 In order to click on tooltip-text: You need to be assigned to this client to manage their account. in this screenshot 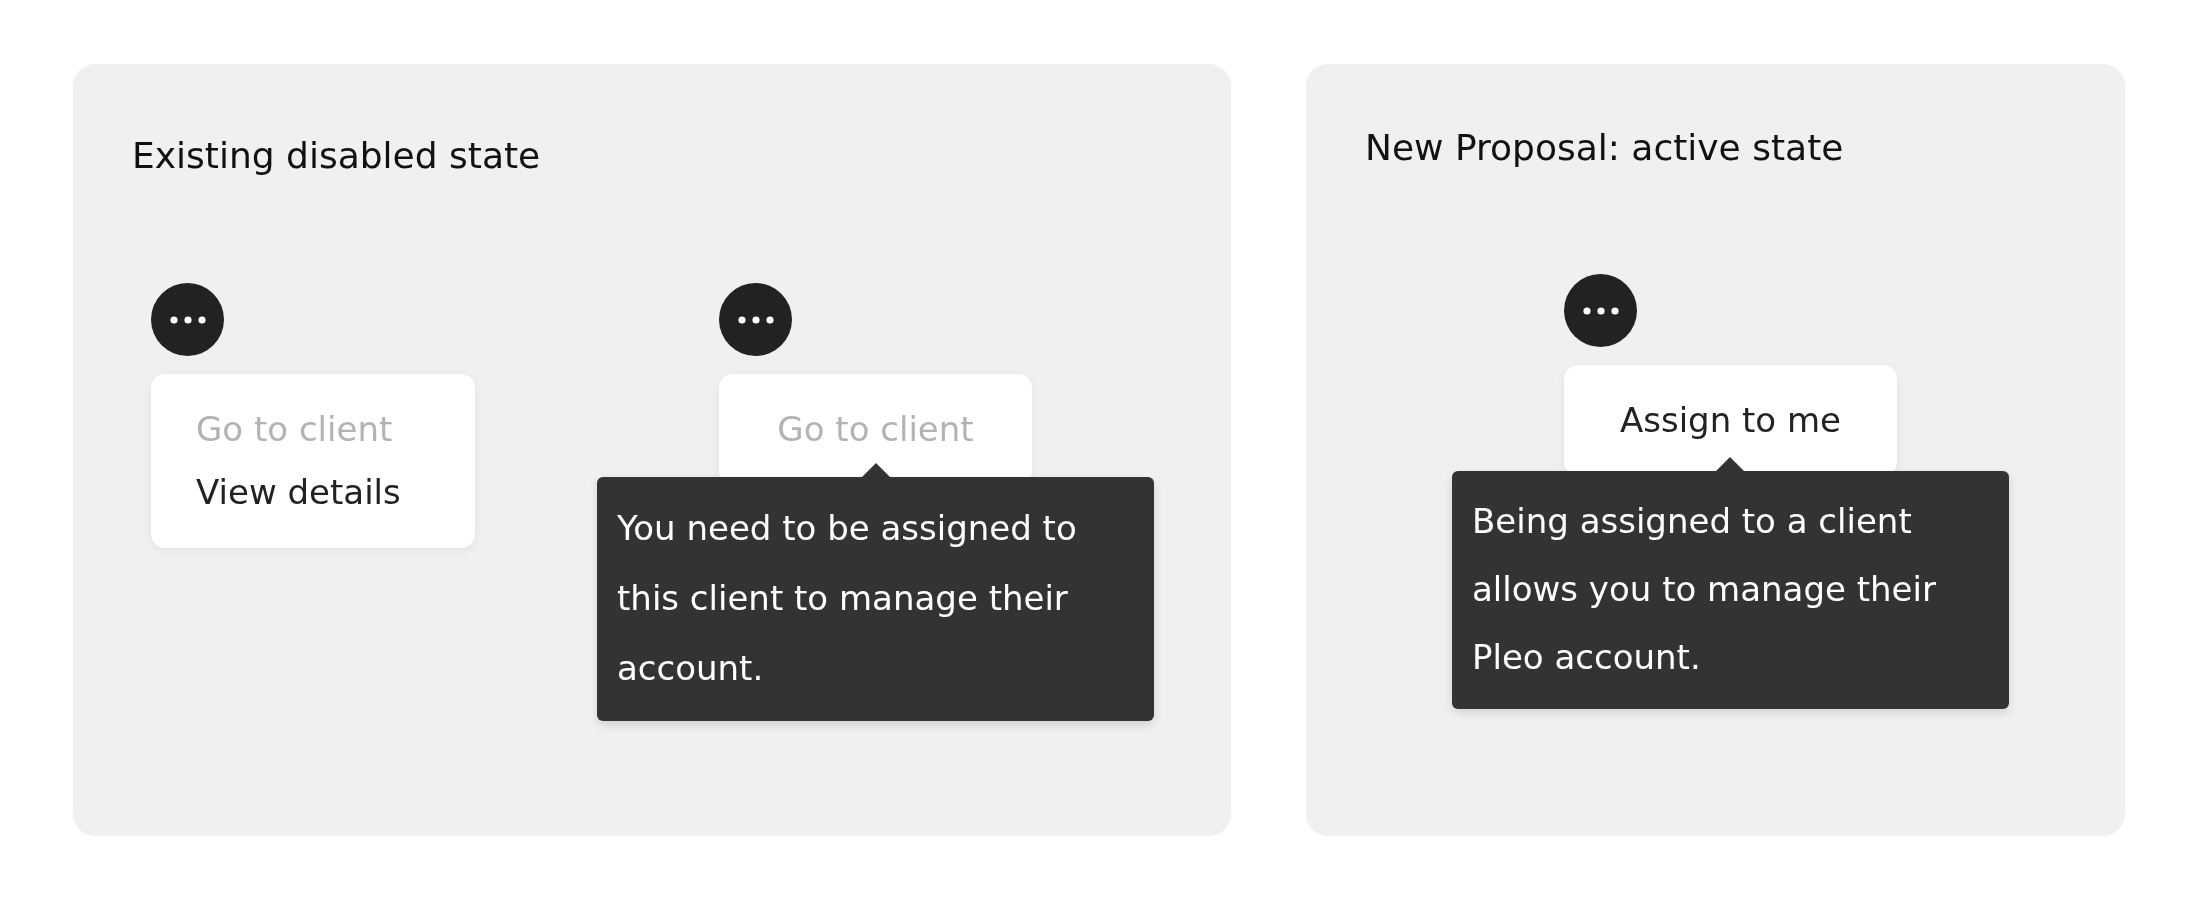, I will do `click(847, 599)`.